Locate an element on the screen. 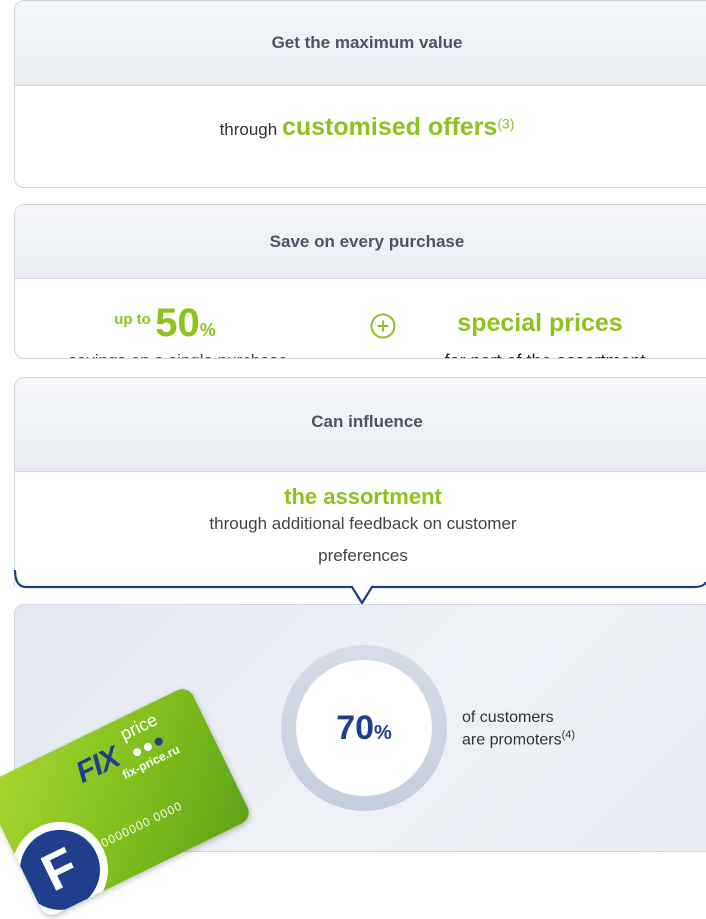 The width and height of the screenshot is (706, 919). savings-value: 50 is located at coordinates (177, 323).